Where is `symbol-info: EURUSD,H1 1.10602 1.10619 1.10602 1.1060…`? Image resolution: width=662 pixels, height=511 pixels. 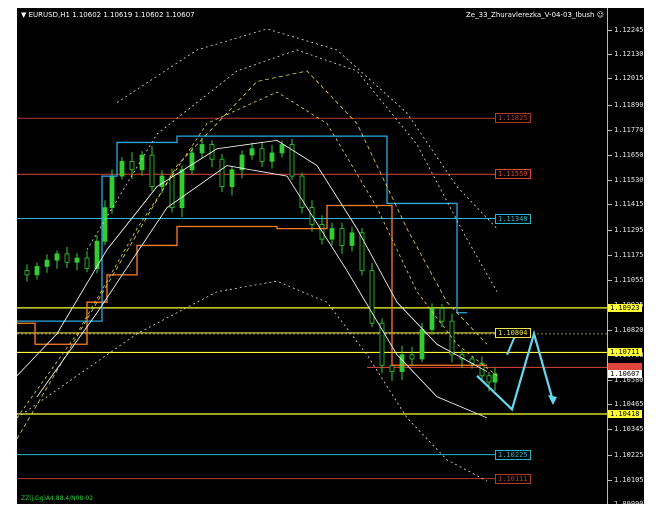 symbol-info: EURUSD,H1 1.10602 1.10619 1.10602 1.1060… is located at coordinates (111, 15).